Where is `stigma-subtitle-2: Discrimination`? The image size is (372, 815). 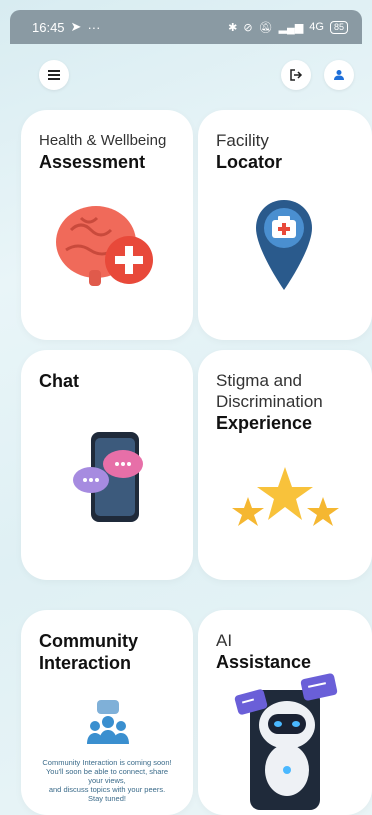 stigma-subtitle-2: Discrimination is located at coordinates (269, 401).